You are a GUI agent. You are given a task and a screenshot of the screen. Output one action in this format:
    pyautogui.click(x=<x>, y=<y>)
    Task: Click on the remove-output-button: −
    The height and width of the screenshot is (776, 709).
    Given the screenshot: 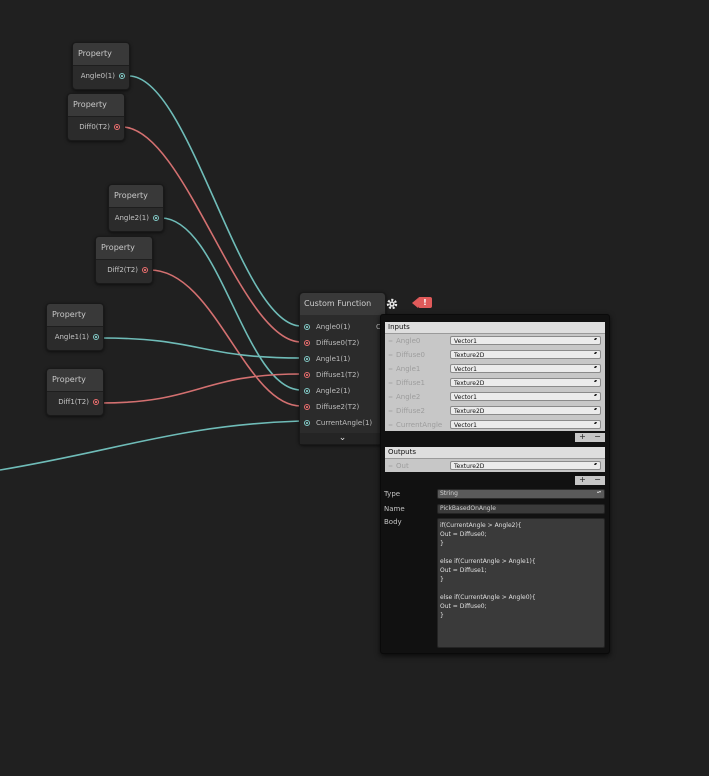 What is the action you would take?
    pyautogui.click(x=597, y=480)
    